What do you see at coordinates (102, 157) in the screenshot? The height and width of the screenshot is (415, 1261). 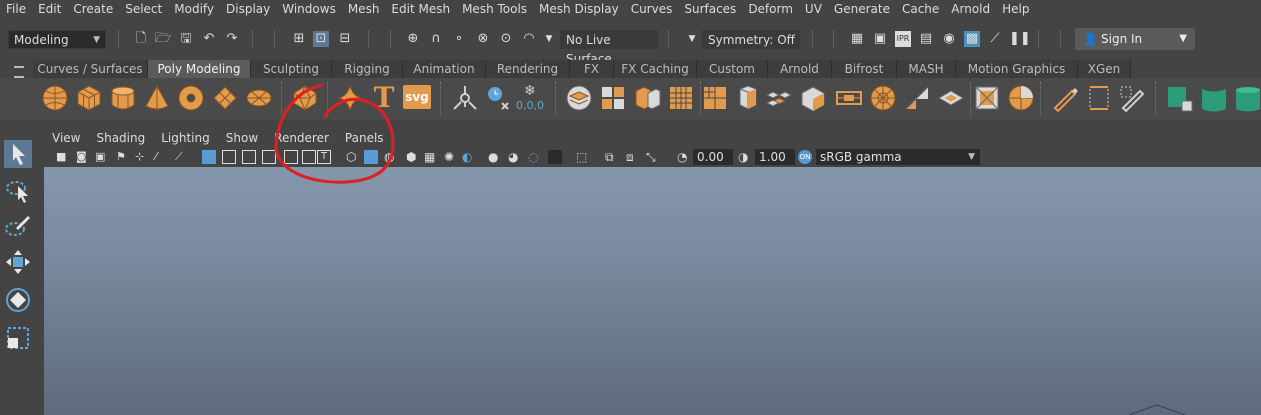 I see `image-plane-icon: ▣` at bounding box center [102, 157].